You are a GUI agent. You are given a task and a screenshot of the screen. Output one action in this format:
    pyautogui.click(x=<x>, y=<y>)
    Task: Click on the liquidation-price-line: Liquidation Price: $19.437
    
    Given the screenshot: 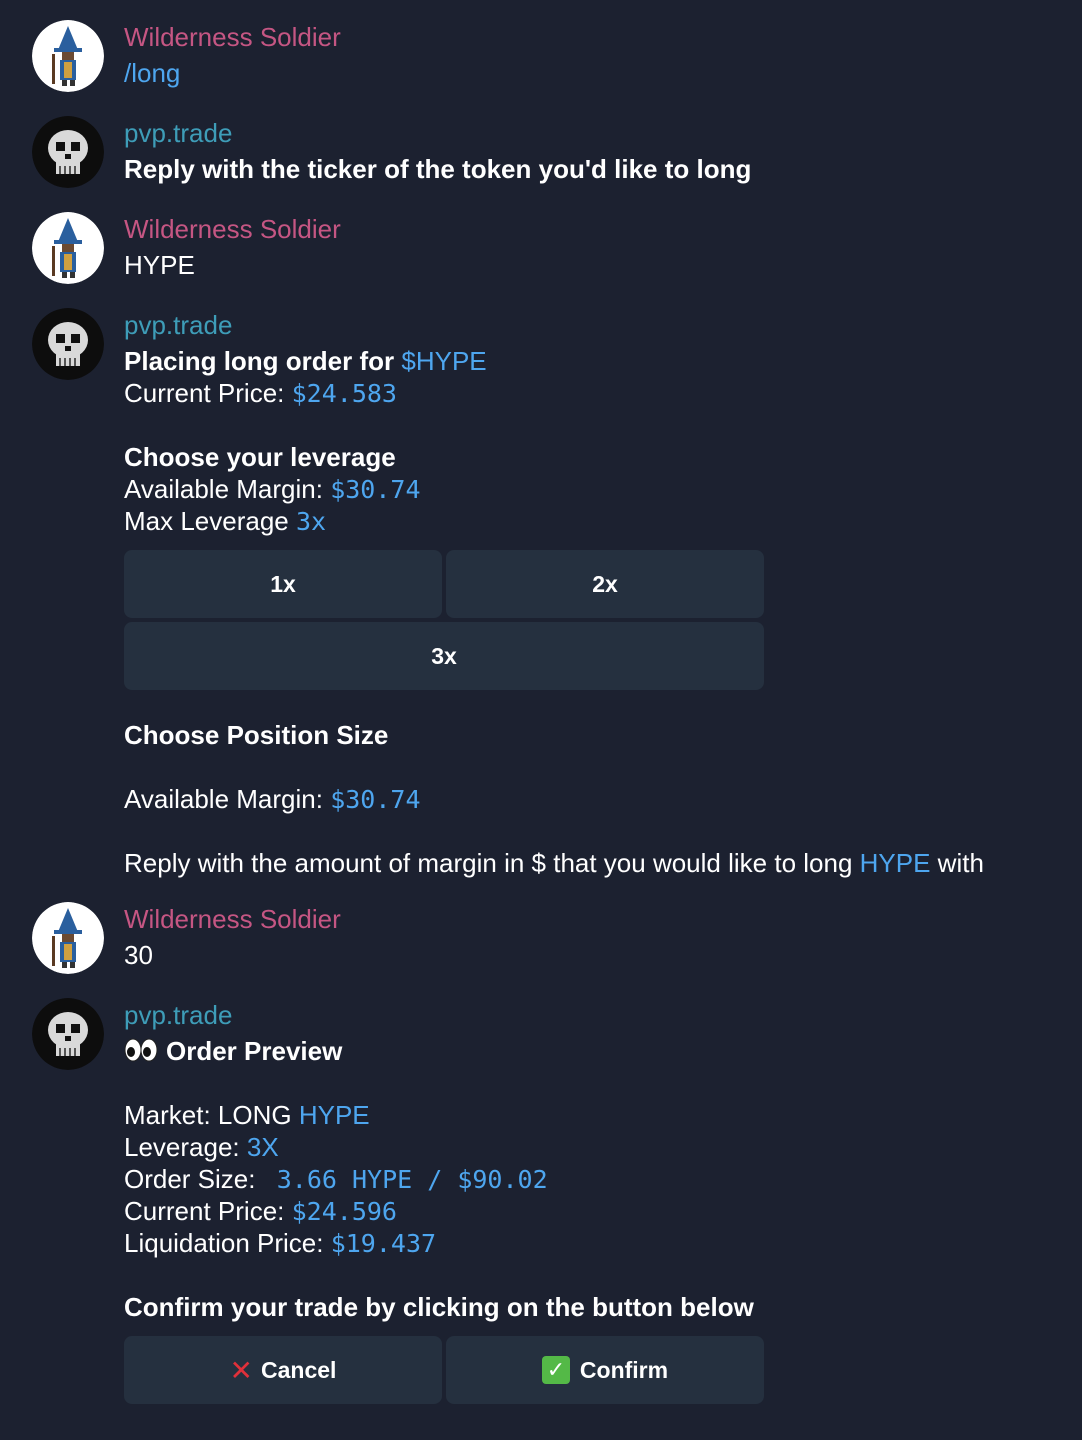 What is the action you would take?
    pyautogui.click(x=280, y=1243)
    